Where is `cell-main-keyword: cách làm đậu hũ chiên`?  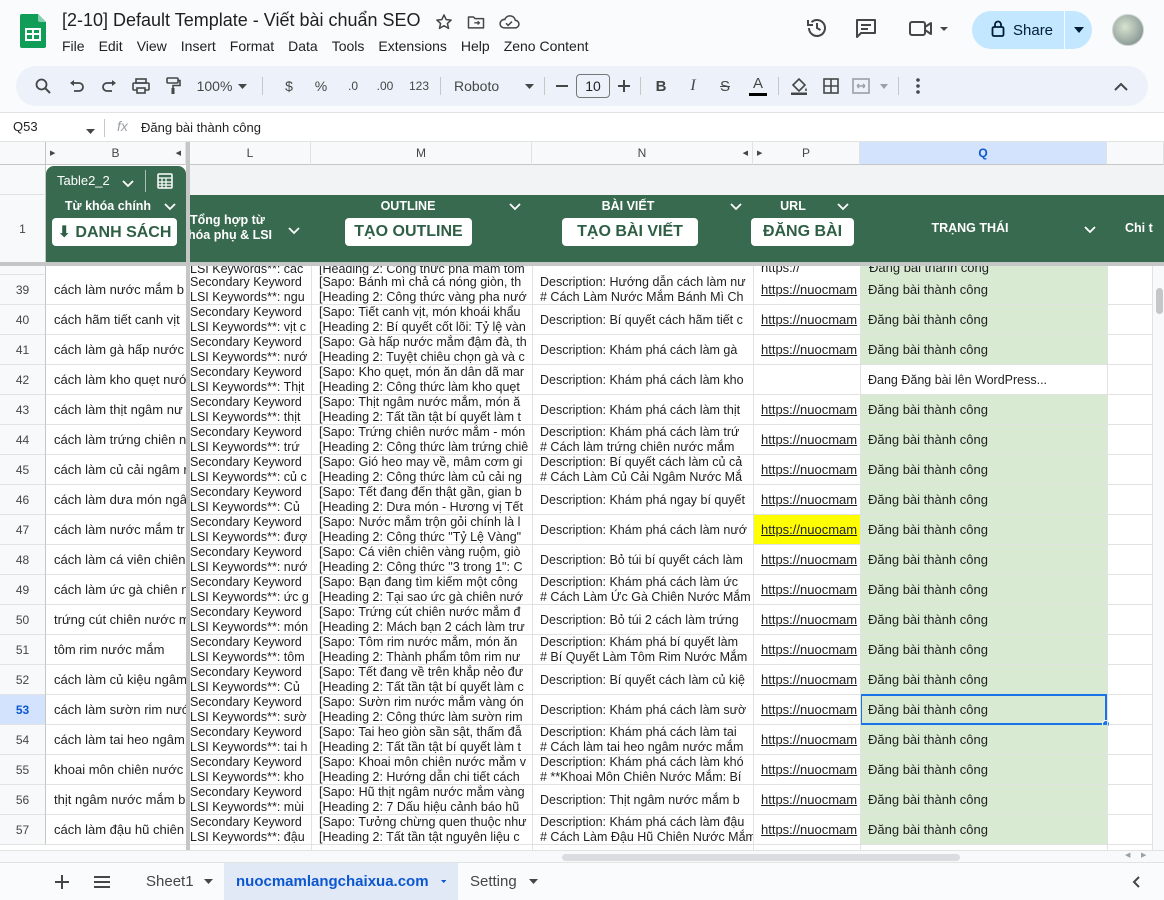 cell-main-keyword: cách làm đậu hũ chiên is located at coordinates (116, 830).